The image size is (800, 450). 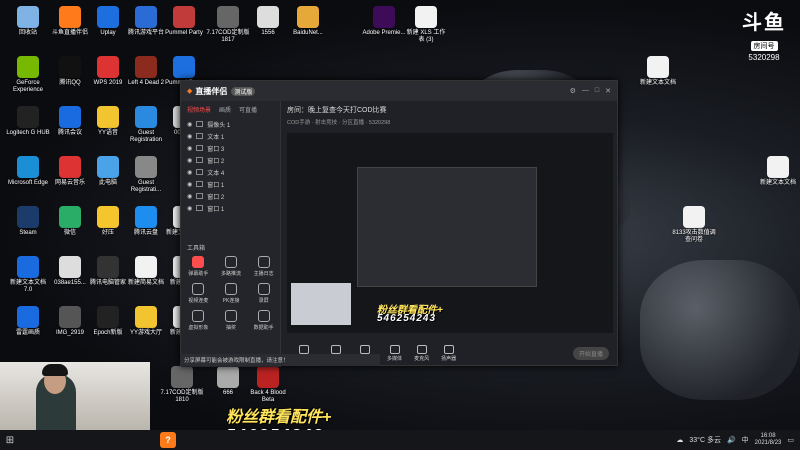 I want to click on control-button: 多媒体, so click(x=395, y=353).